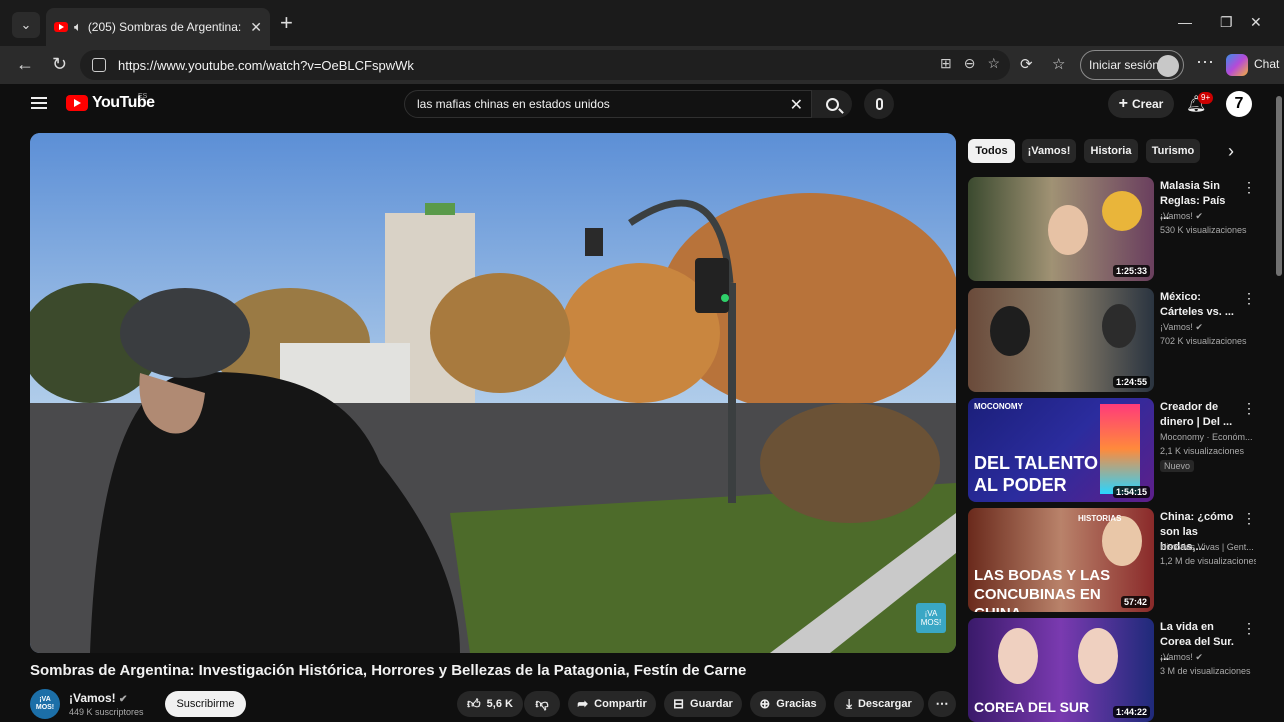  Describe the element at coordinates (45, 704) in the screenshot. I see `channel-avatar: ¡VA MOS!` at that location.